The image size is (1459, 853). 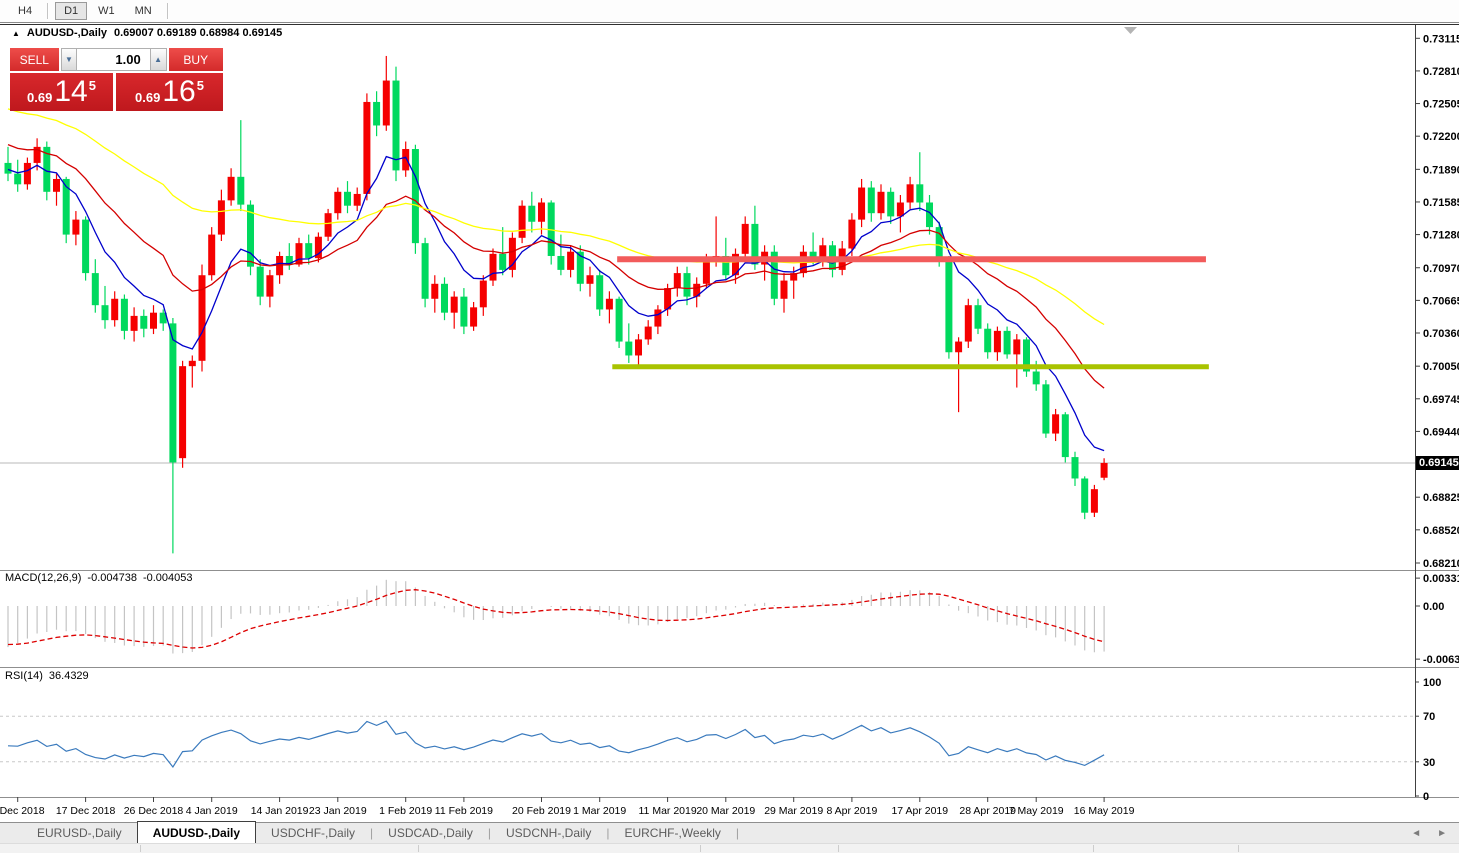 I want to click on one-click-trading-widget: SELL ▼ 1.00 ▲ BUY 0.69 14 5 0.69 16 5, so click(x=116, y=79).